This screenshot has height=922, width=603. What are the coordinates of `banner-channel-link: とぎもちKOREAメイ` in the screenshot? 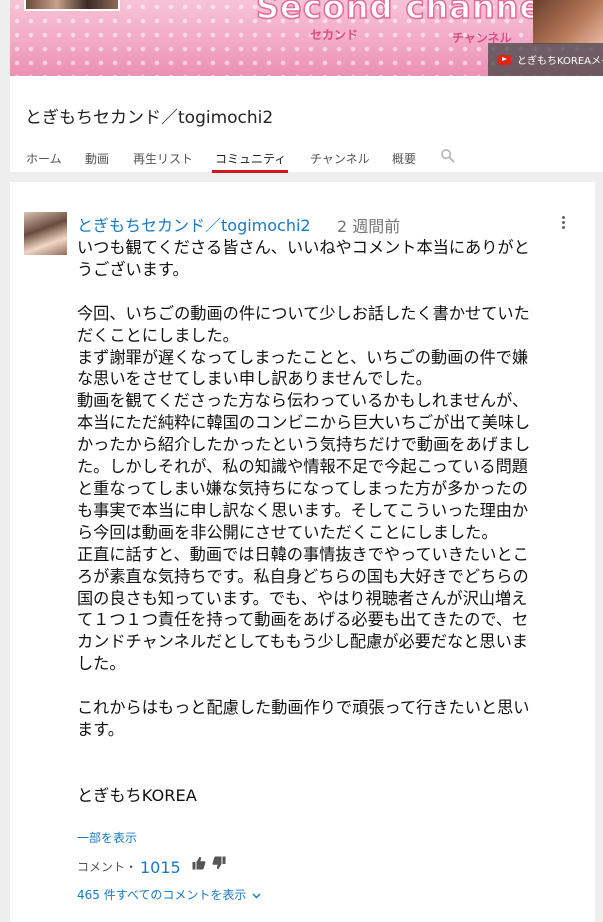 It's located at (545, 59).